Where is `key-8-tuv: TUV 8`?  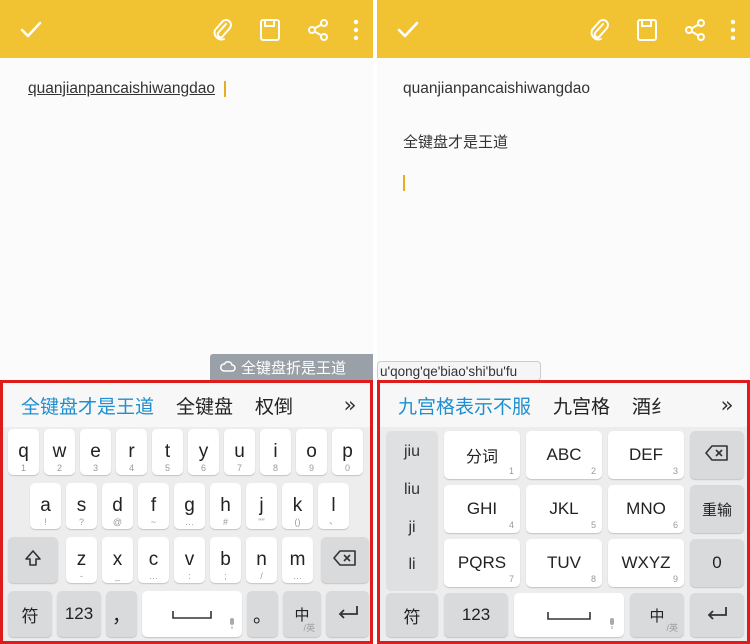 key-8-tuv: TUV 8 is located at coordinates (564, 563).